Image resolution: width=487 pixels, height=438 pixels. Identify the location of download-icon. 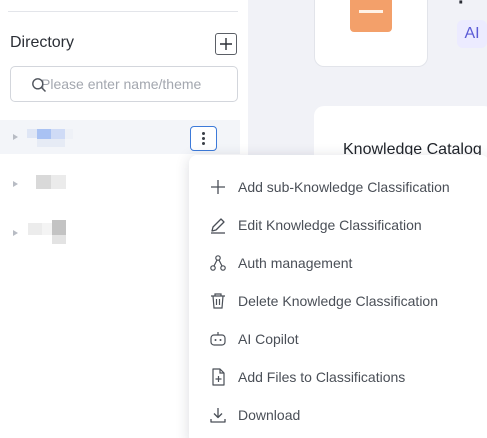
(218, 415).